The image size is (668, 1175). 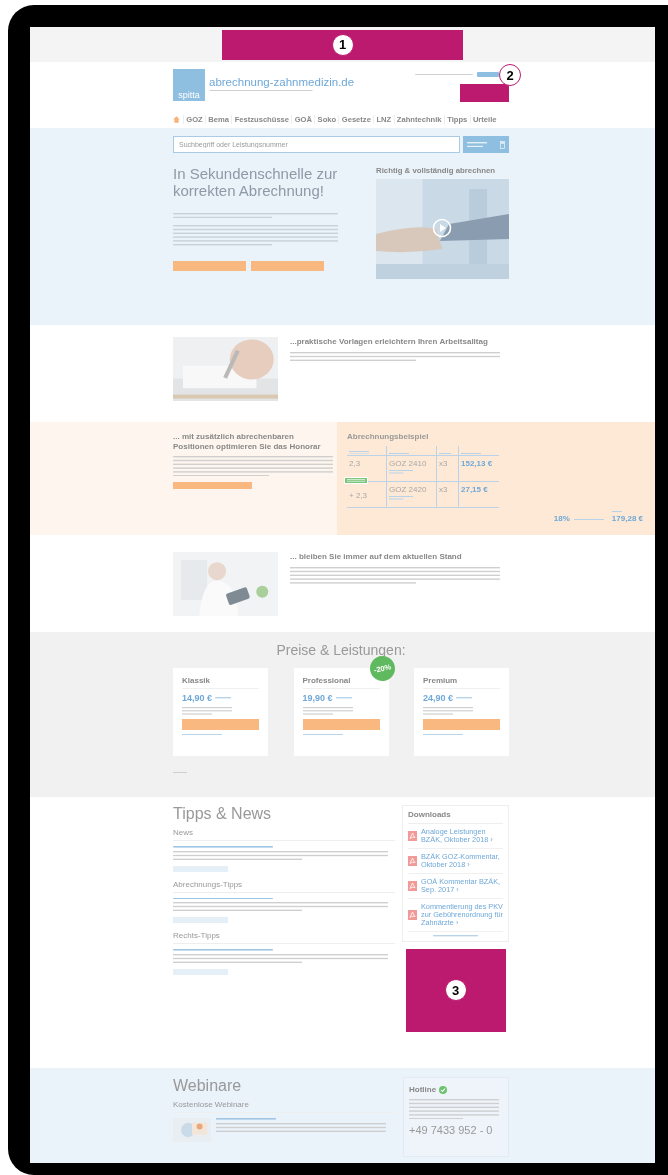 What do you see at coordinates (342, 44) in the screenshot?
I see `number-marker: 1` at bounding box center [342, 44].